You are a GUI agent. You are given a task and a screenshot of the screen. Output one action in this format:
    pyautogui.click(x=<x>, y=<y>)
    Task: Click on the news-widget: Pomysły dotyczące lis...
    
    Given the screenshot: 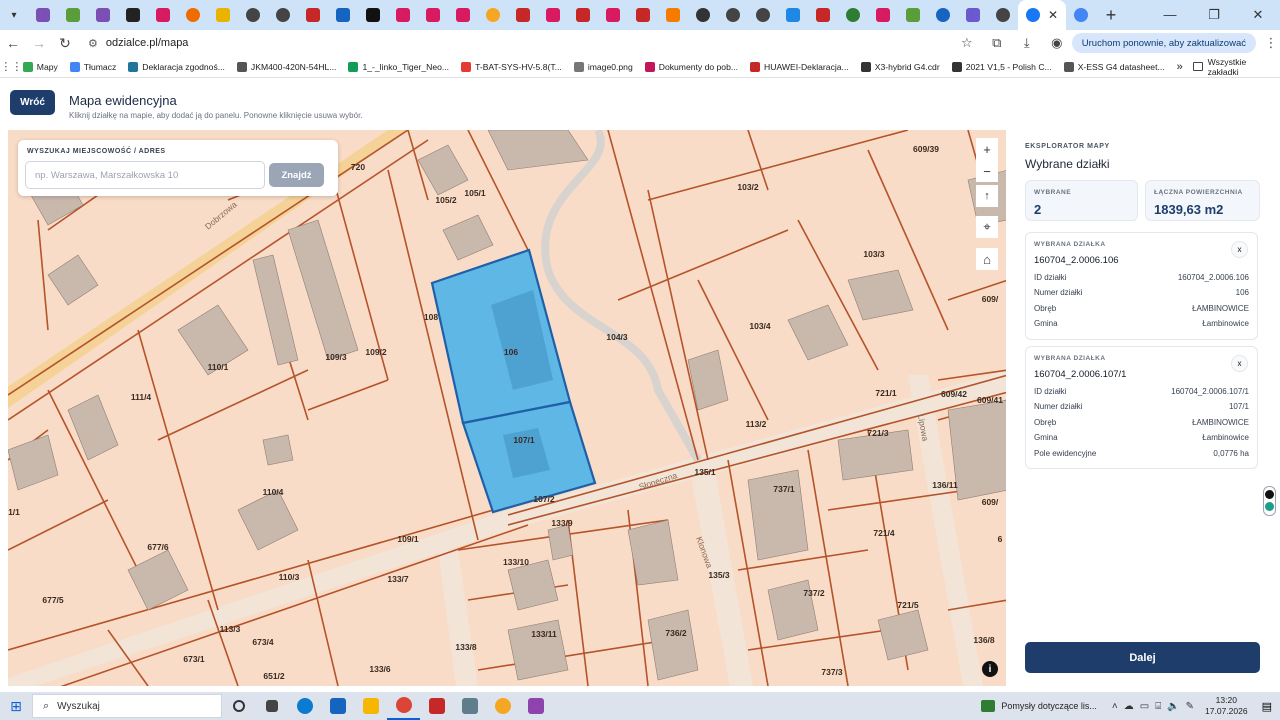 What is the action you would take?
    pyautogui.click(x=1039, y=706)
    